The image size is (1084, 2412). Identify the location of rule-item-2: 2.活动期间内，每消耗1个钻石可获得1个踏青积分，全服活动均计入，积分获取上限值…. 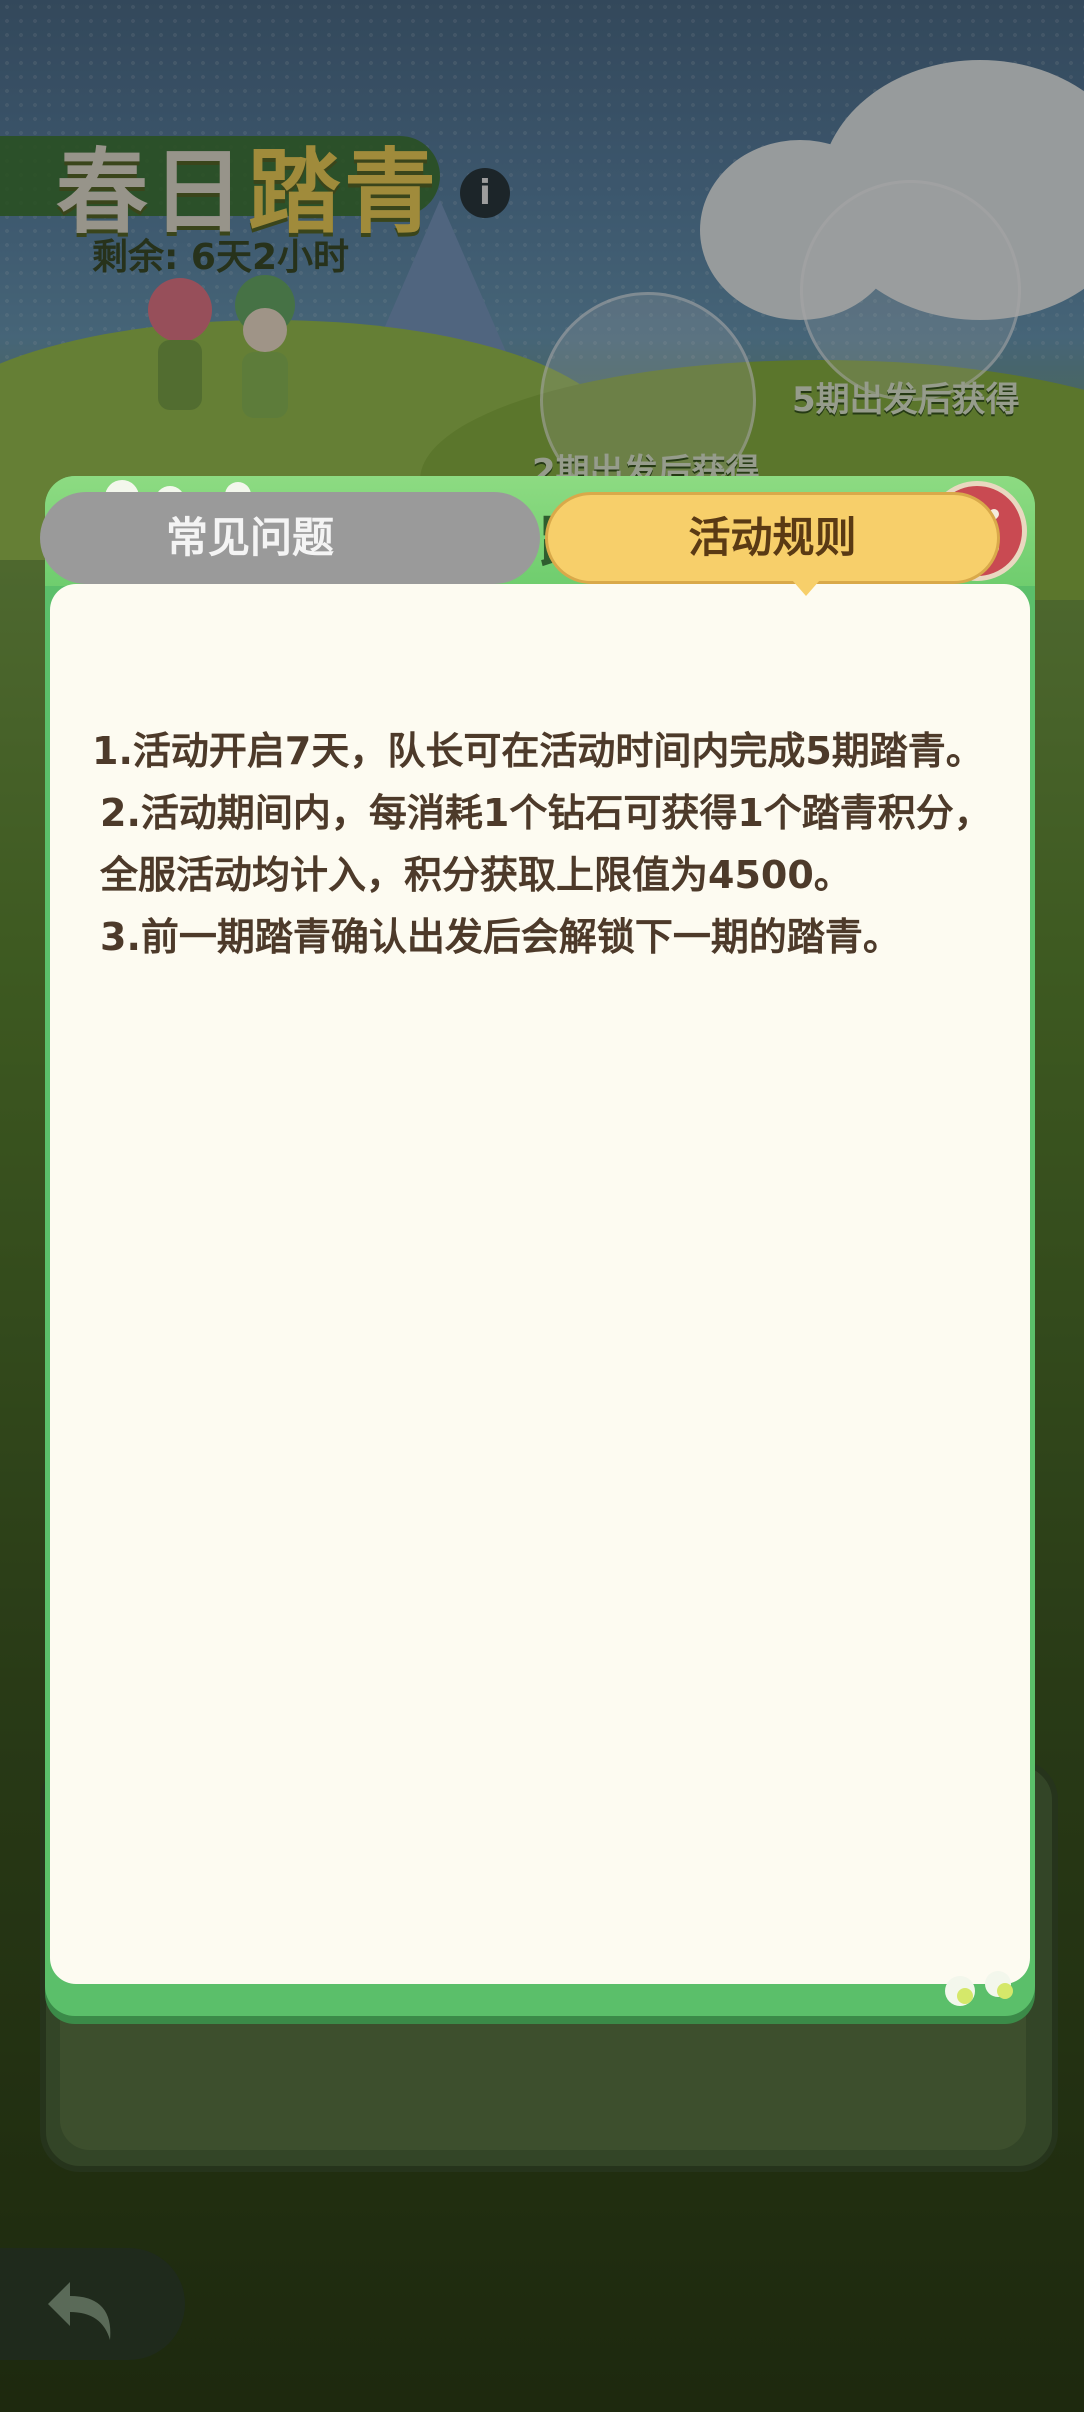
(546, 844).